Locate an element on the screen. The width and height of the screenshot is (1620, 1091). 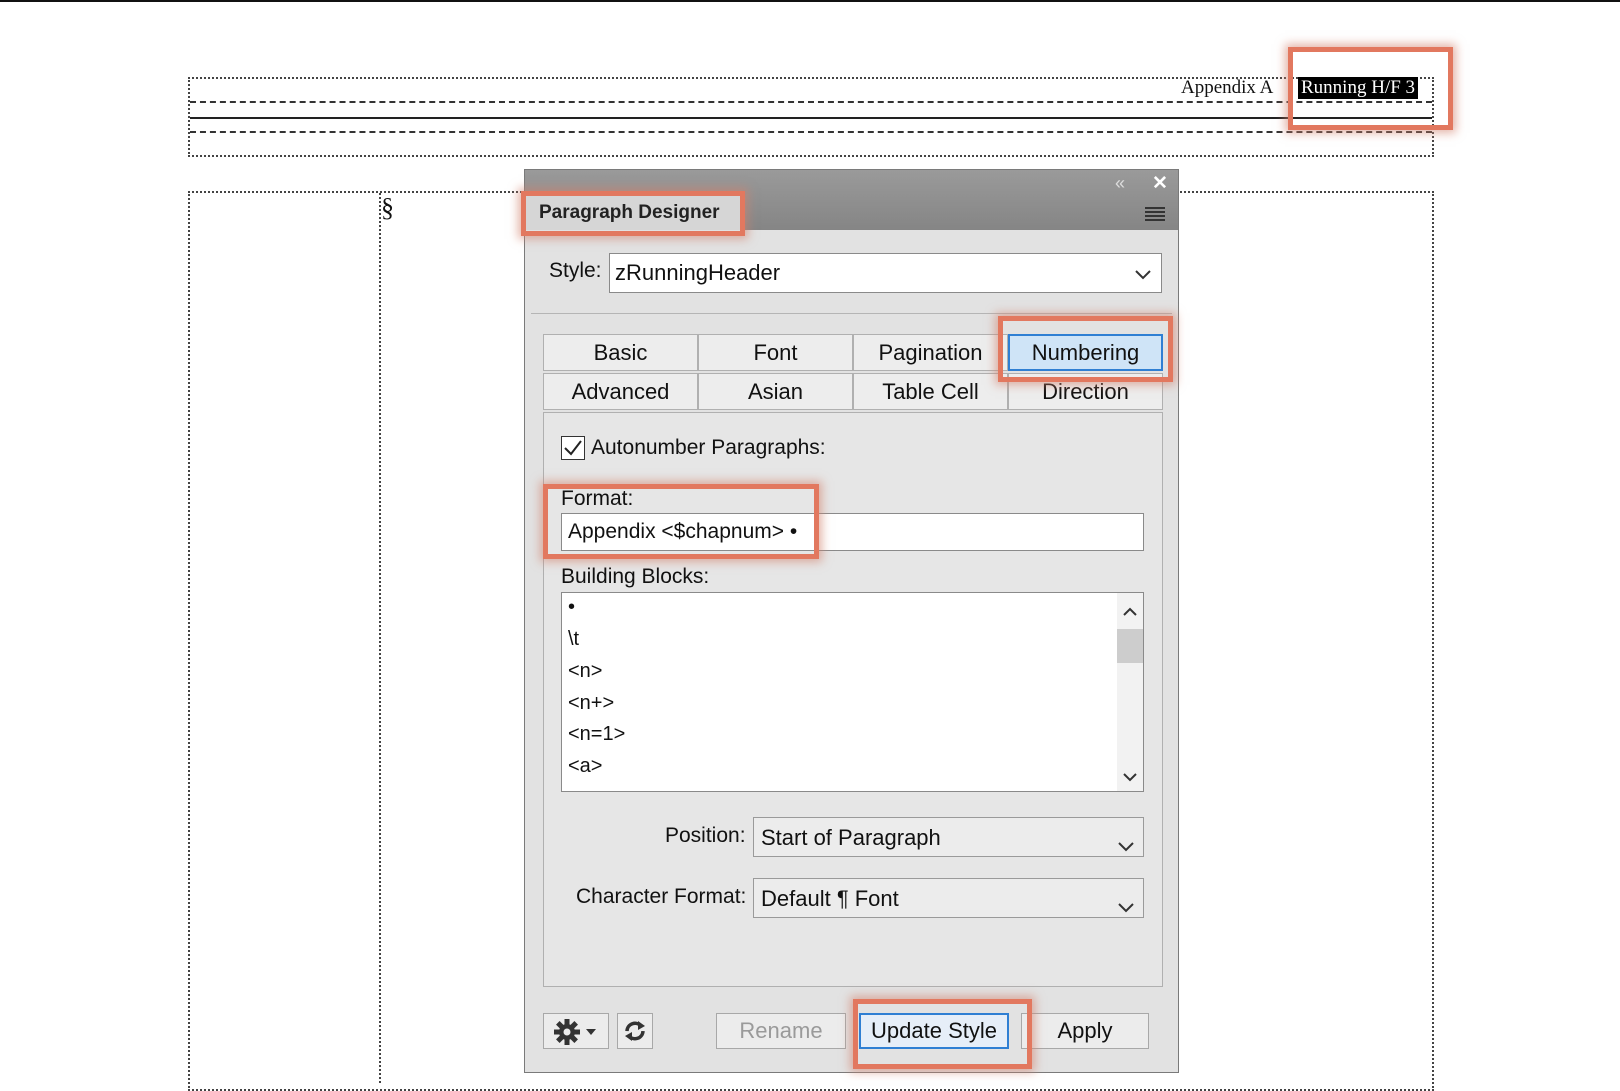
tab-direction-label: Direction is located at coordinates (1085, 391).